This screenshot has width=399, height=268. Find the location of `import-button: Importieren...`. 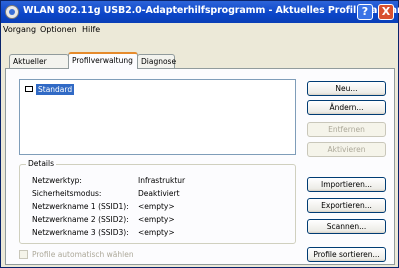

import-button: Importieren... is located at coordinates (346, 184).